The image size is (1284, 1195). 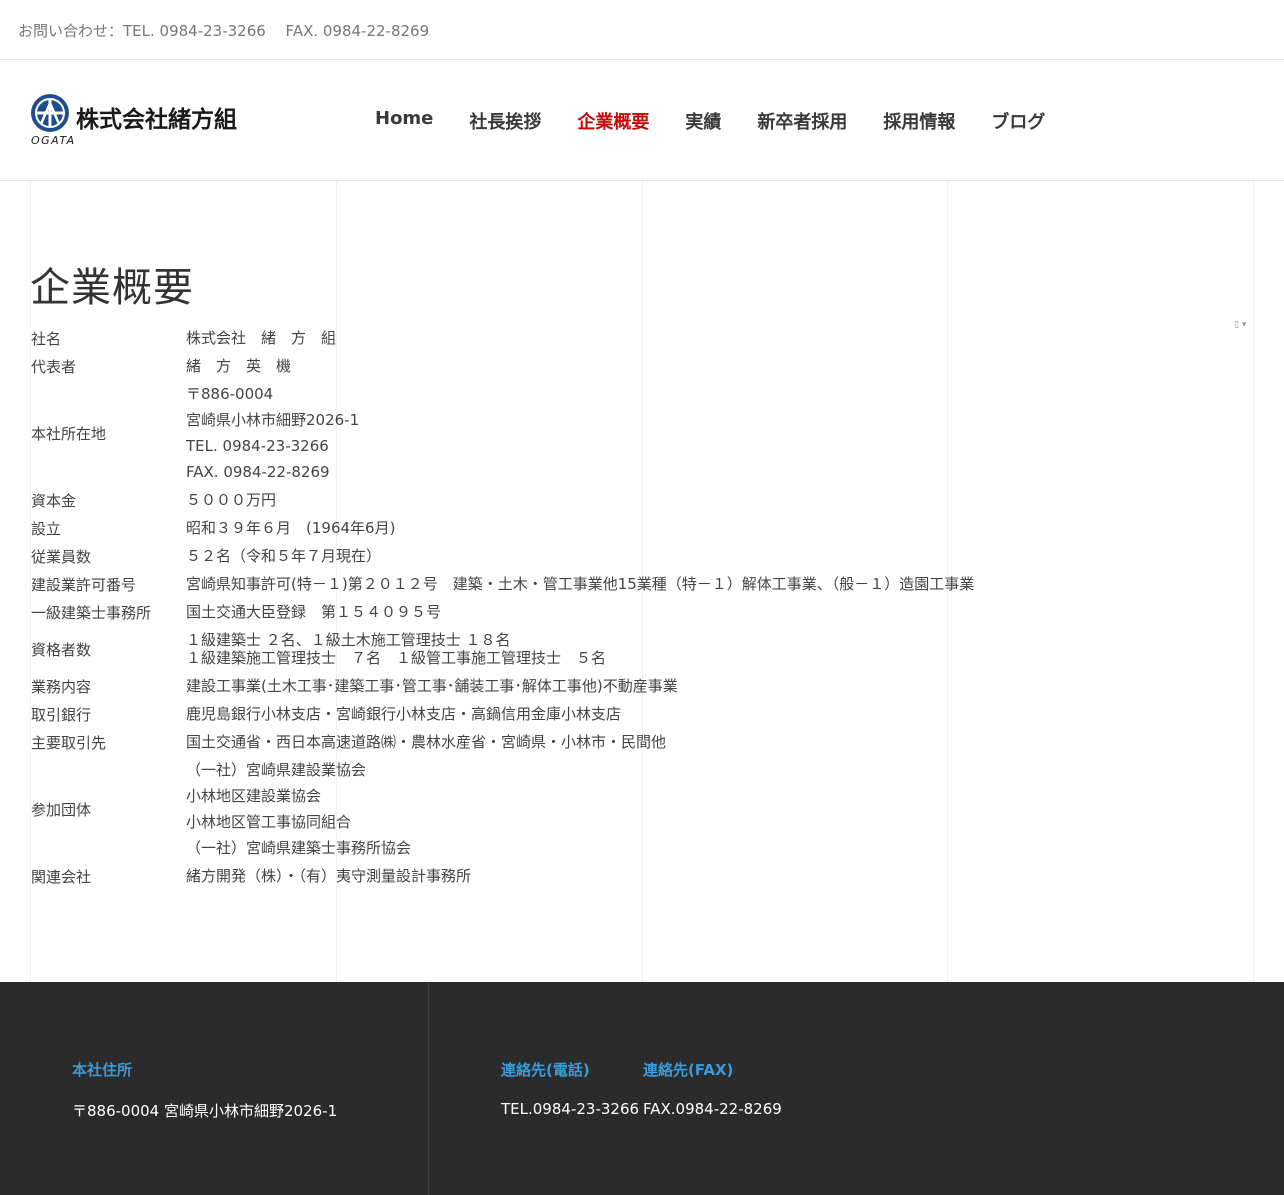 I want to click on info-value-line: （一社）宮崎県建築士事務所協会, so click(x=299, y=848).